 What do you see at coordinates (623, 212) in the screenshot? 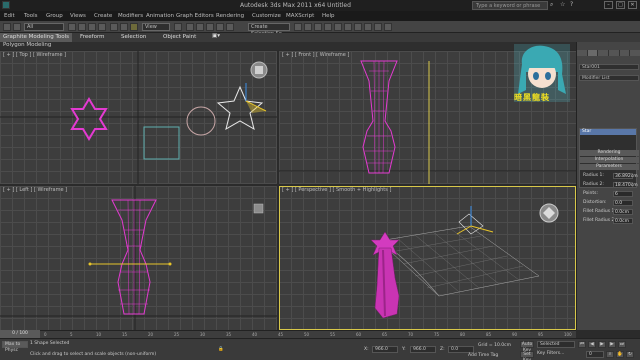
I see `param-fillet-radius-1-value: 0.0cm` at bounding box center [623, 212].